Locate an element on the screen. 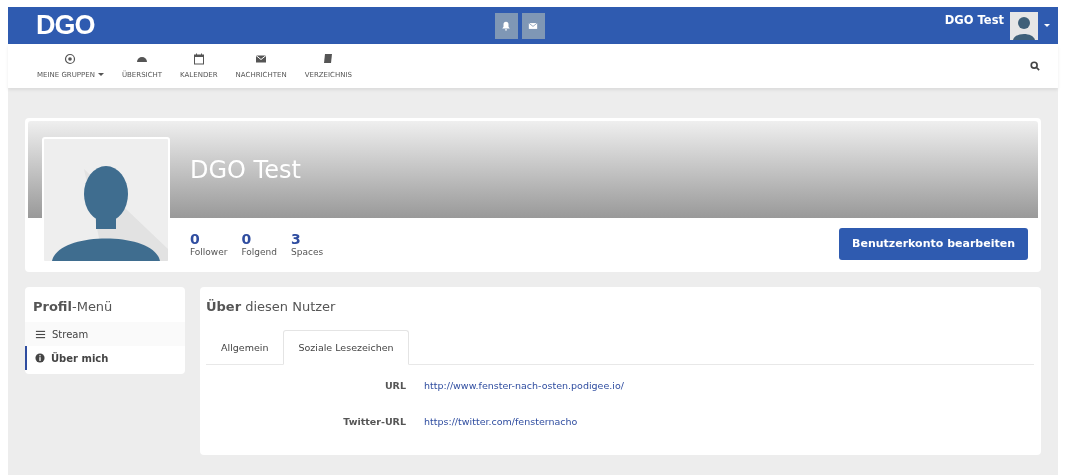 The image size is (1066, 475). target-icon is located at coordinates (70, 59).